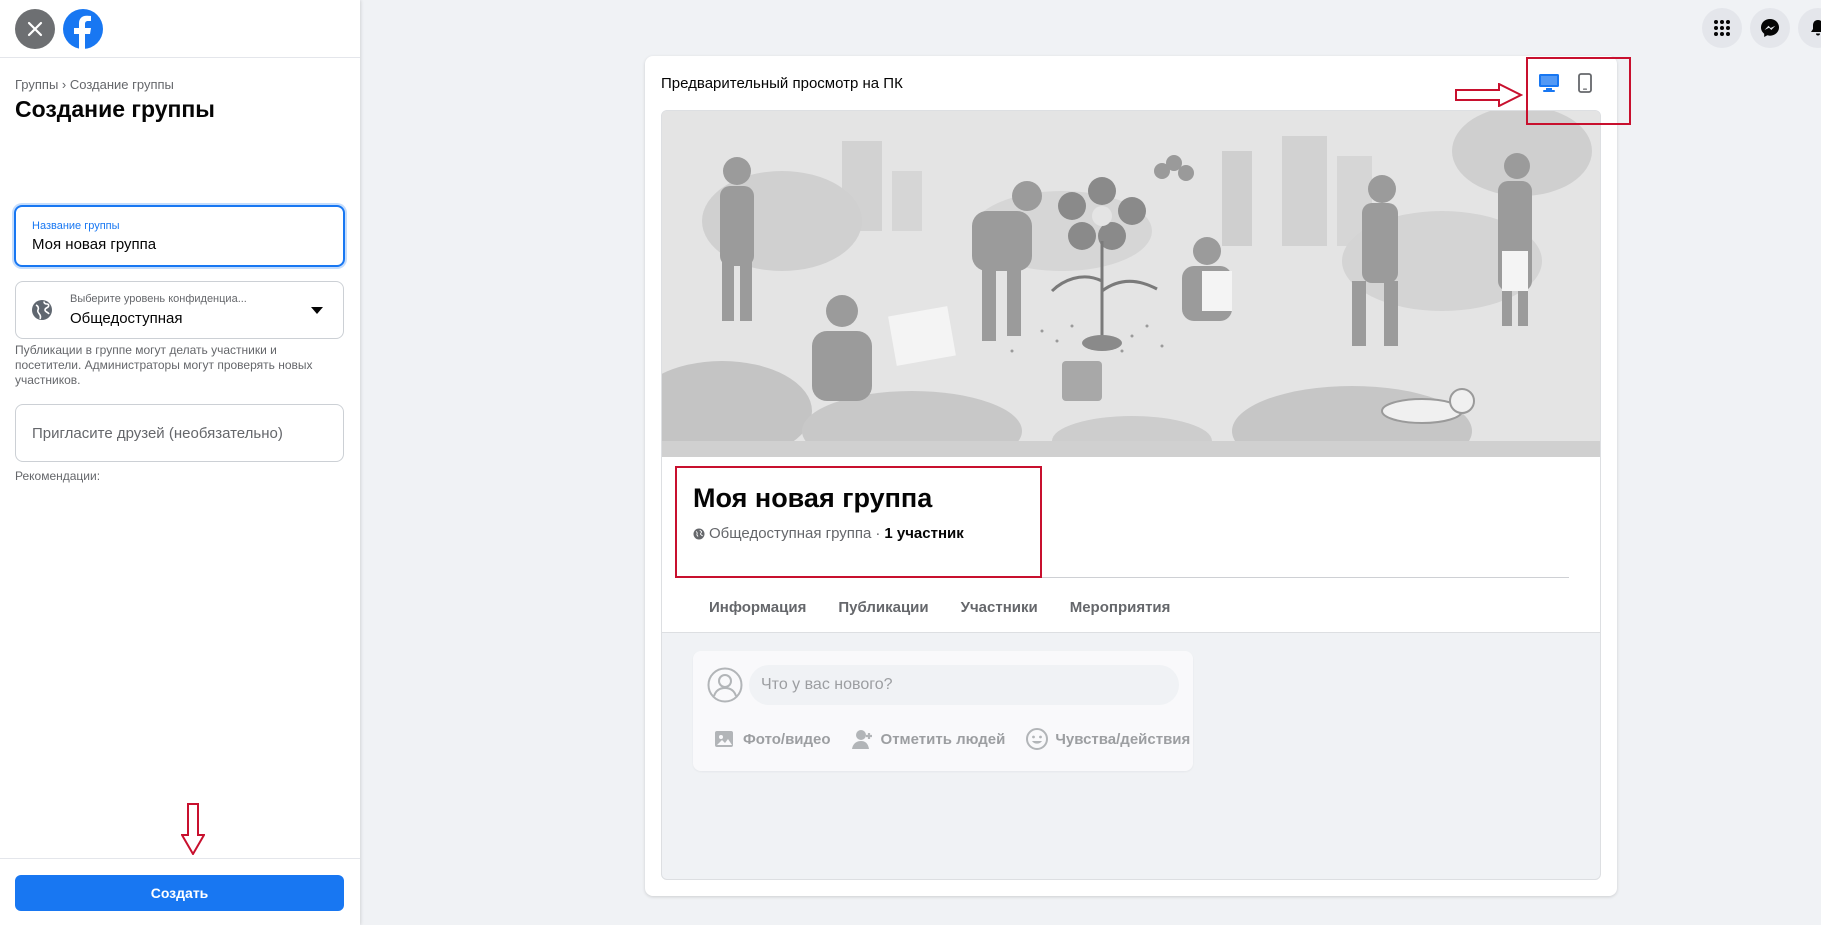 The height and width of the screenshot is (925, 1821). Describe the element at coordinates (790, 533) in the screenshot. I see `group-privacy-text: Общедоступная группа` at that location.